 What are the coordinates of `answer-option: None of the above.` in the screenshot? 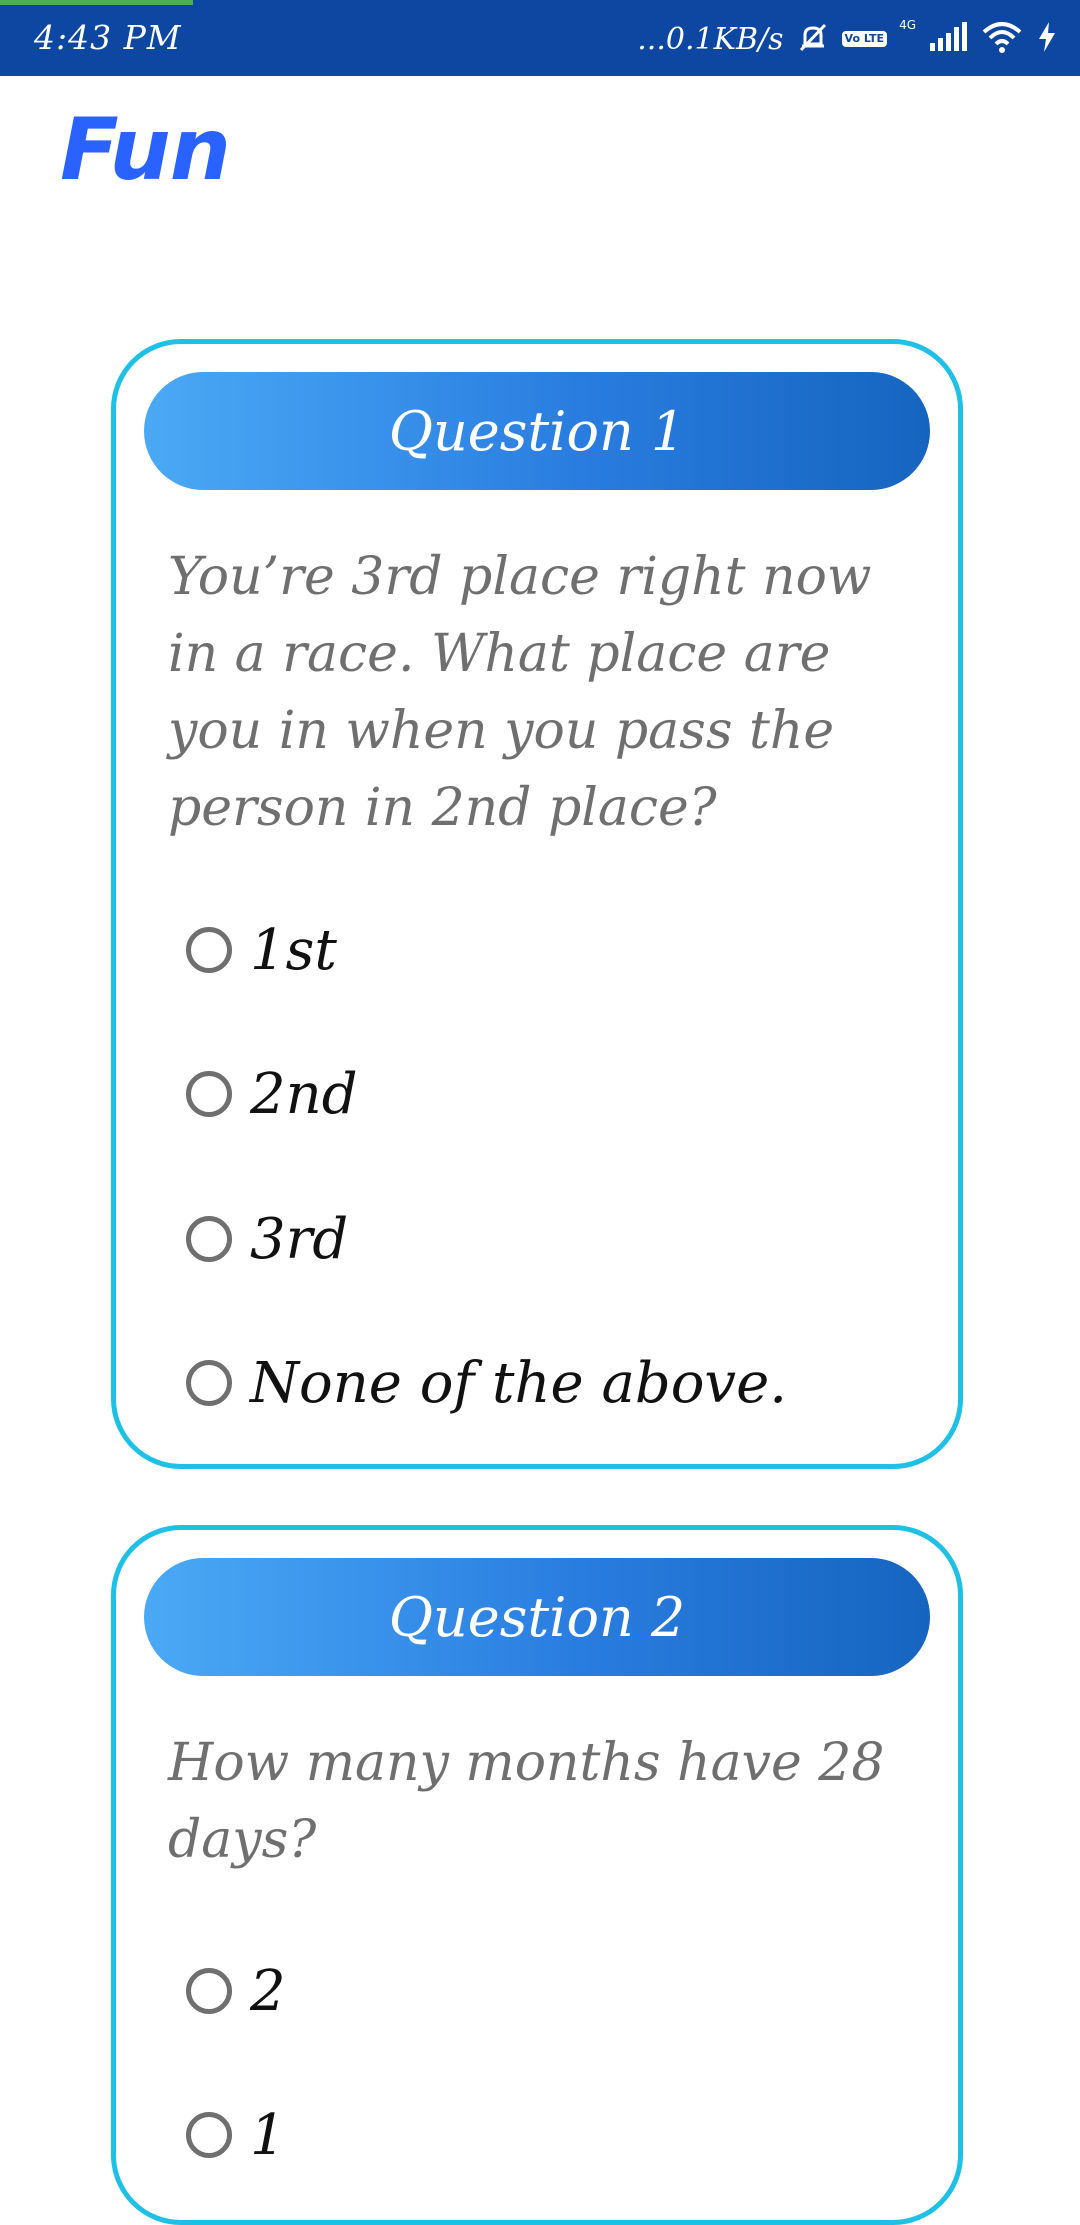 It's located at (486, 1383).